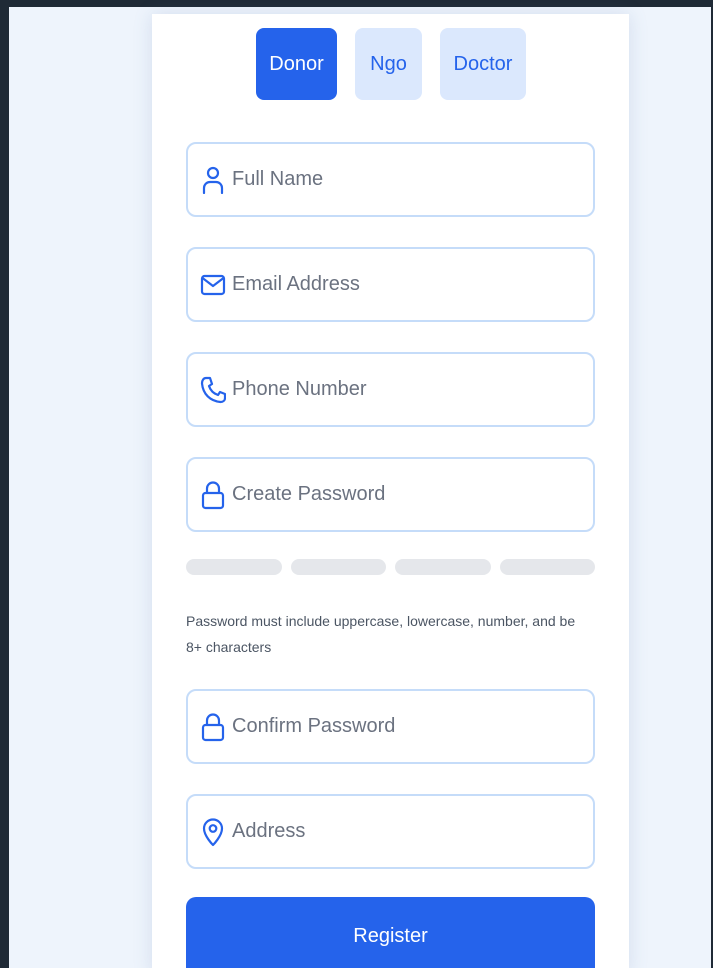 This screenshot has height=968, width=713. What do you see at coordinates (213, 390) in the screenshot?
I see `phone-icon` at bounding box center [213, 390].